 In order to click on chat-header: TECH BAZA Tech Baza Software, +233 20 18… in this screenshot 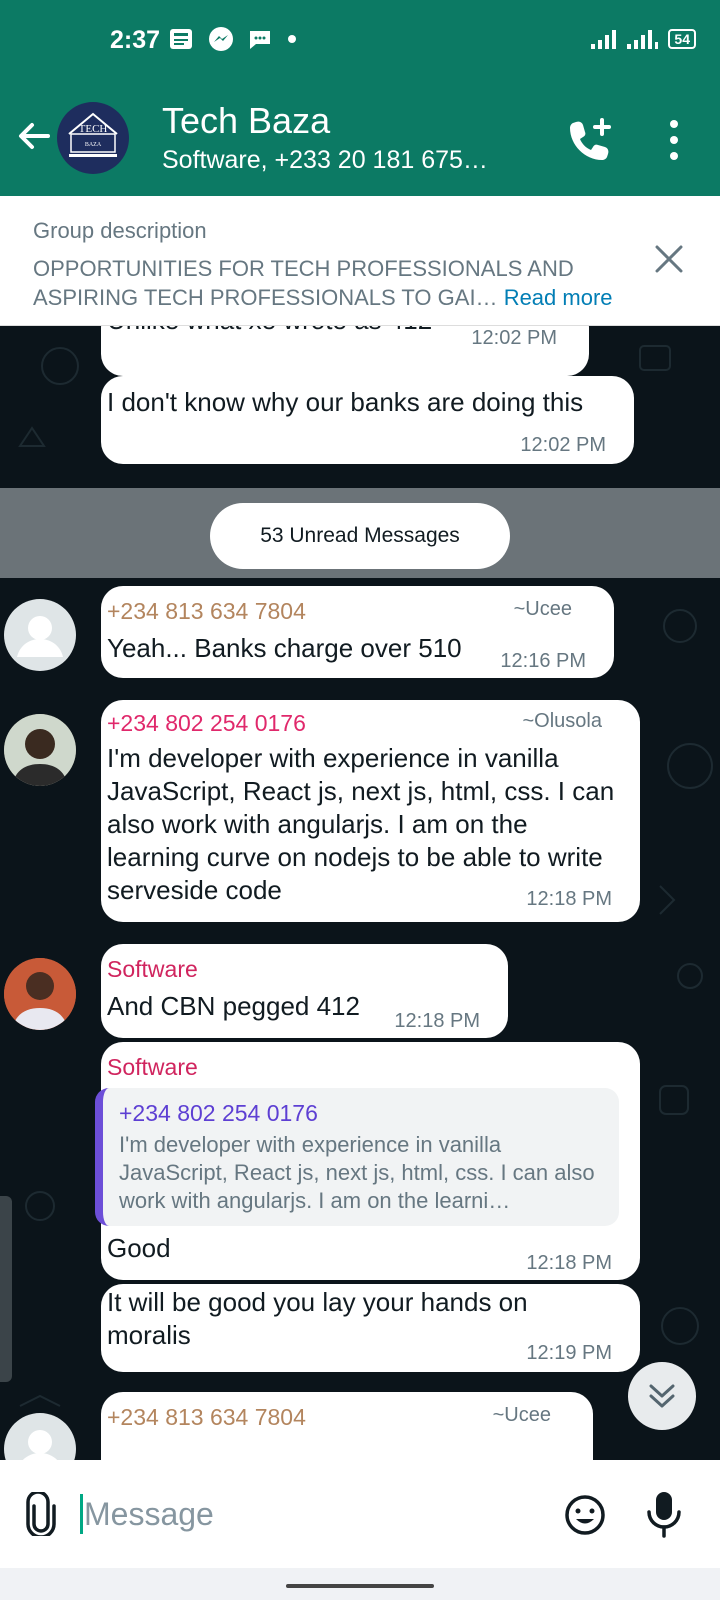, I will do `click(360, 139)`.